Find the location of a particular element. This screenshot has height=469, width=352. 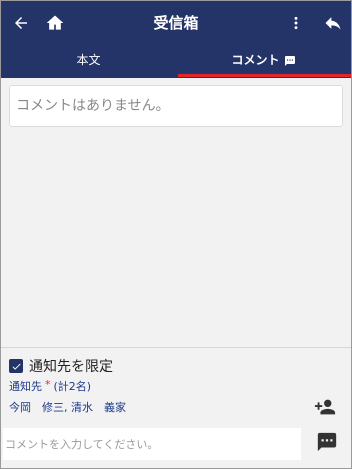

limit-recipients-label: 通知先を限定 is located at coordinates (71, 367).